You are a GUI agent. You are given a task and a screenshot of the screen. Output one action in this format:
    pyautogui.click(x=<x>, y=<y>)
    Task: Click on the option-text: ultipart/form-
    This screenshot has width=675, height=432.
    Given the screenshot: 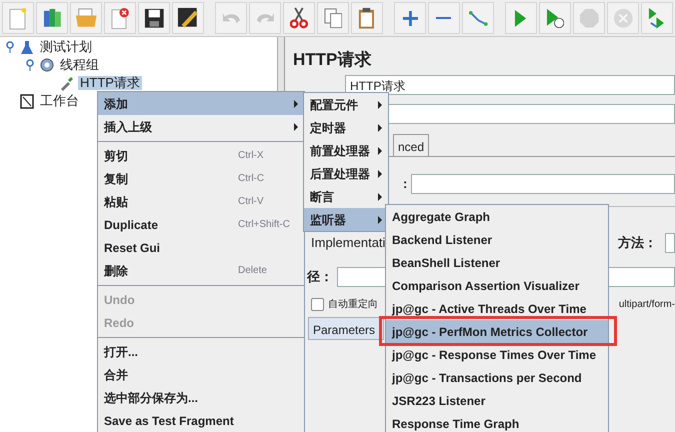 What is the action you would take?
    pyautogui.click(x=646, y=305)
    